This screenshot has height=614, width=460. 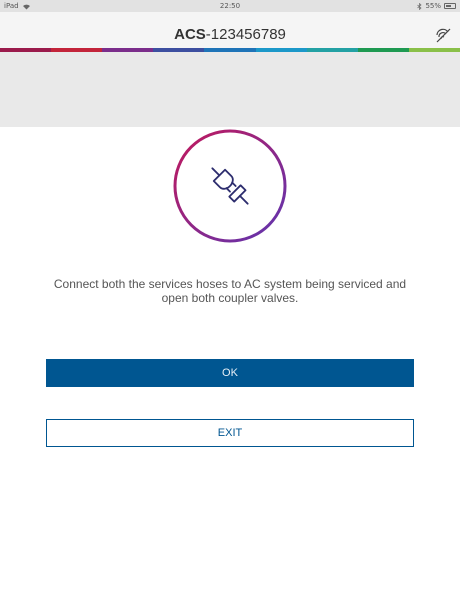 I want to click on battery-percent: 55%, so click(x=433, y=6).